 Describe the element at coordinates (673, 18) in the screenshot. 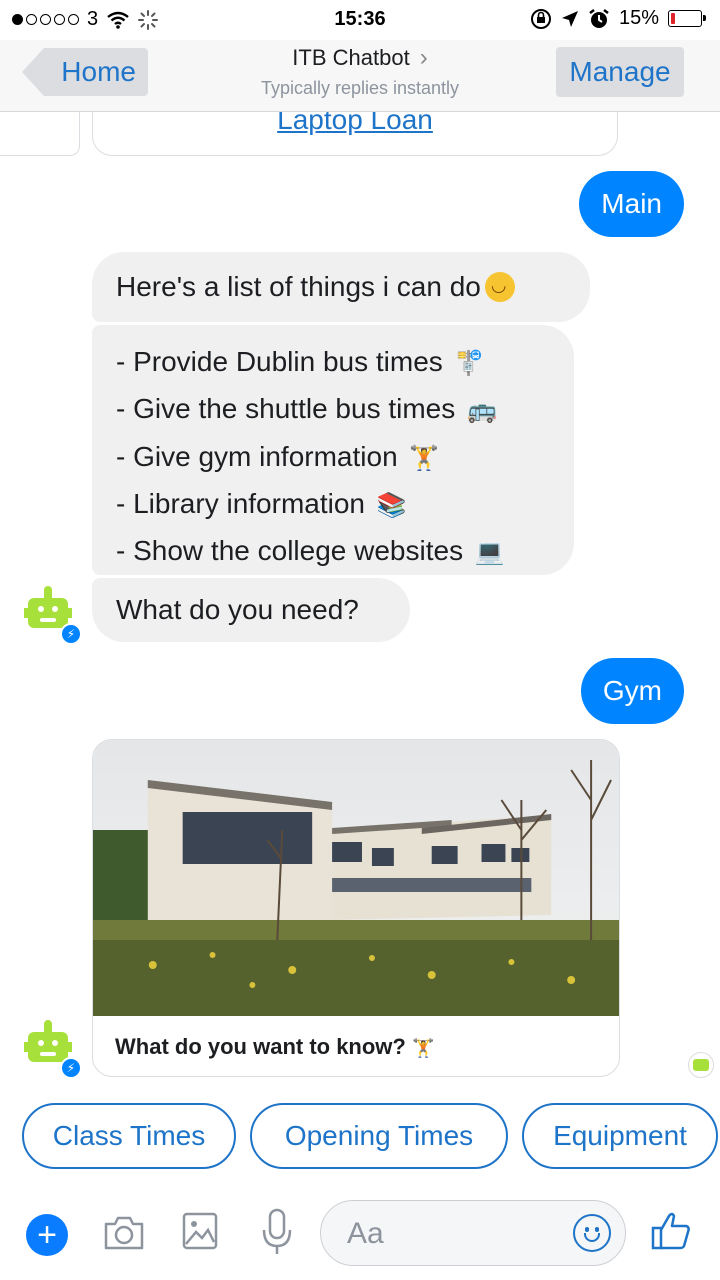

I see `battery-level-fill` at that location.